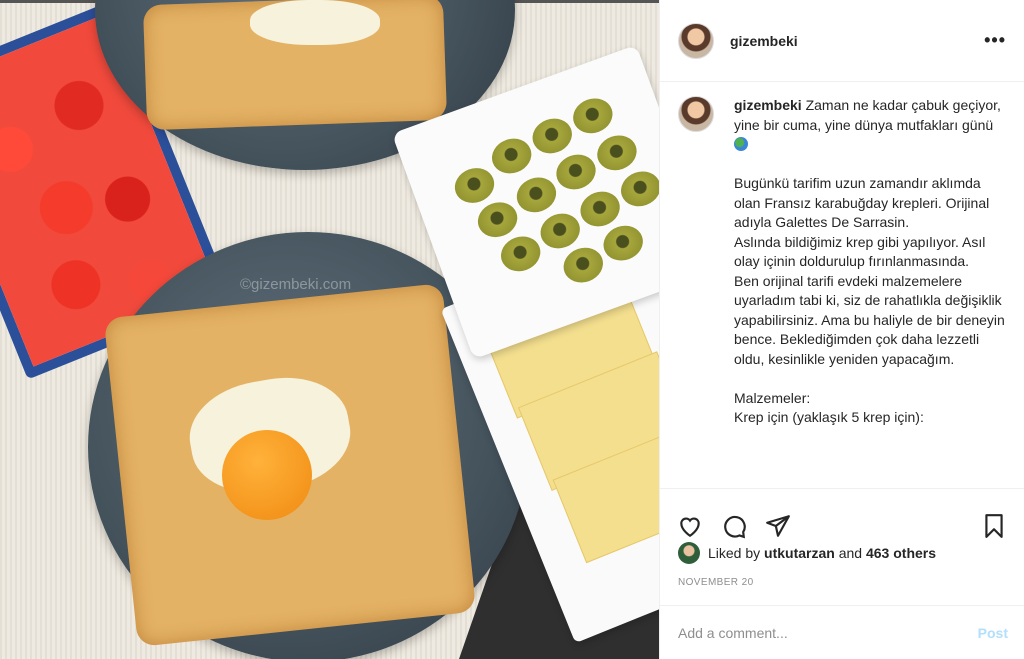 This screenshot has width=1024, height=659. What do you see at coordinates (296, 284) in the screenshot?
I see `photo-watermark: ©gizembeki.com` at bounding box center [296, 284].